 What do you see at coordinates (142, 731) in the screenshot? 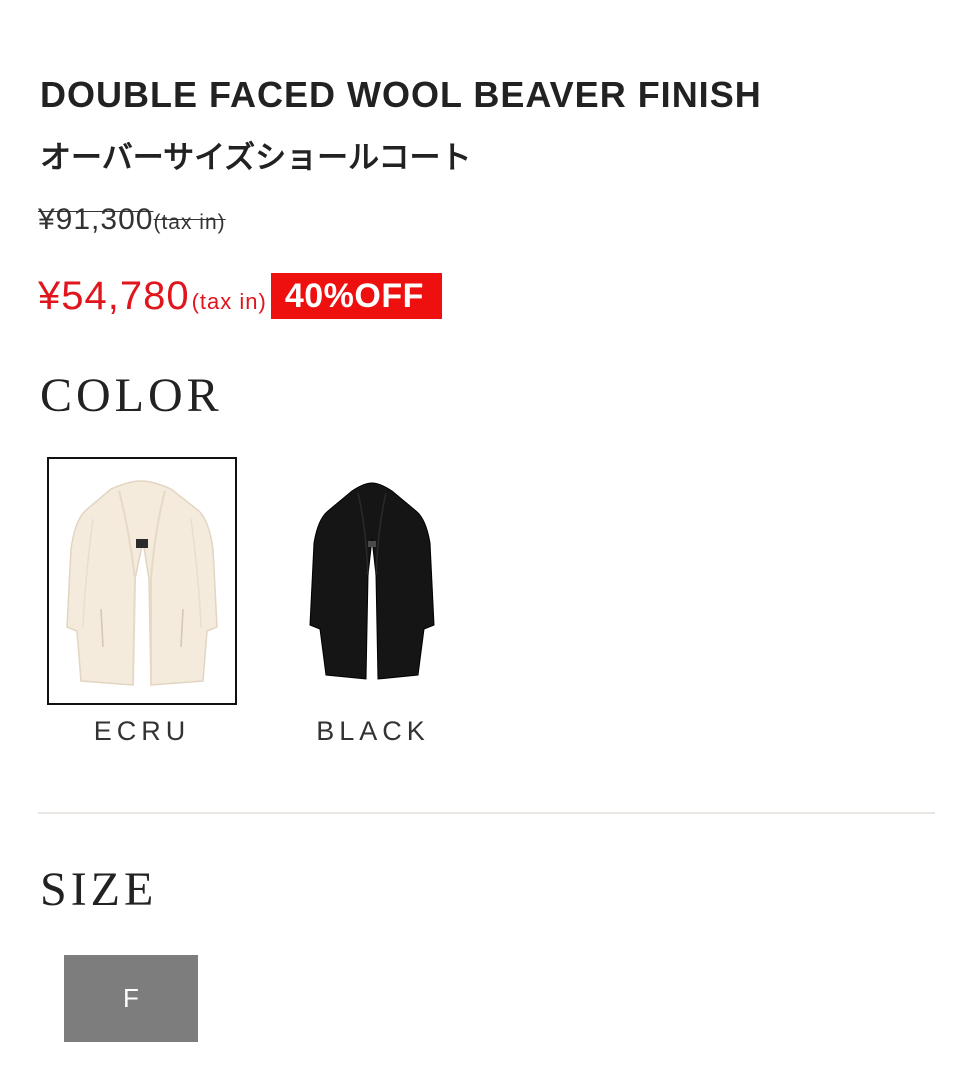
I see `color-label-ecru: ECRU` at bounding box center [142, 731].